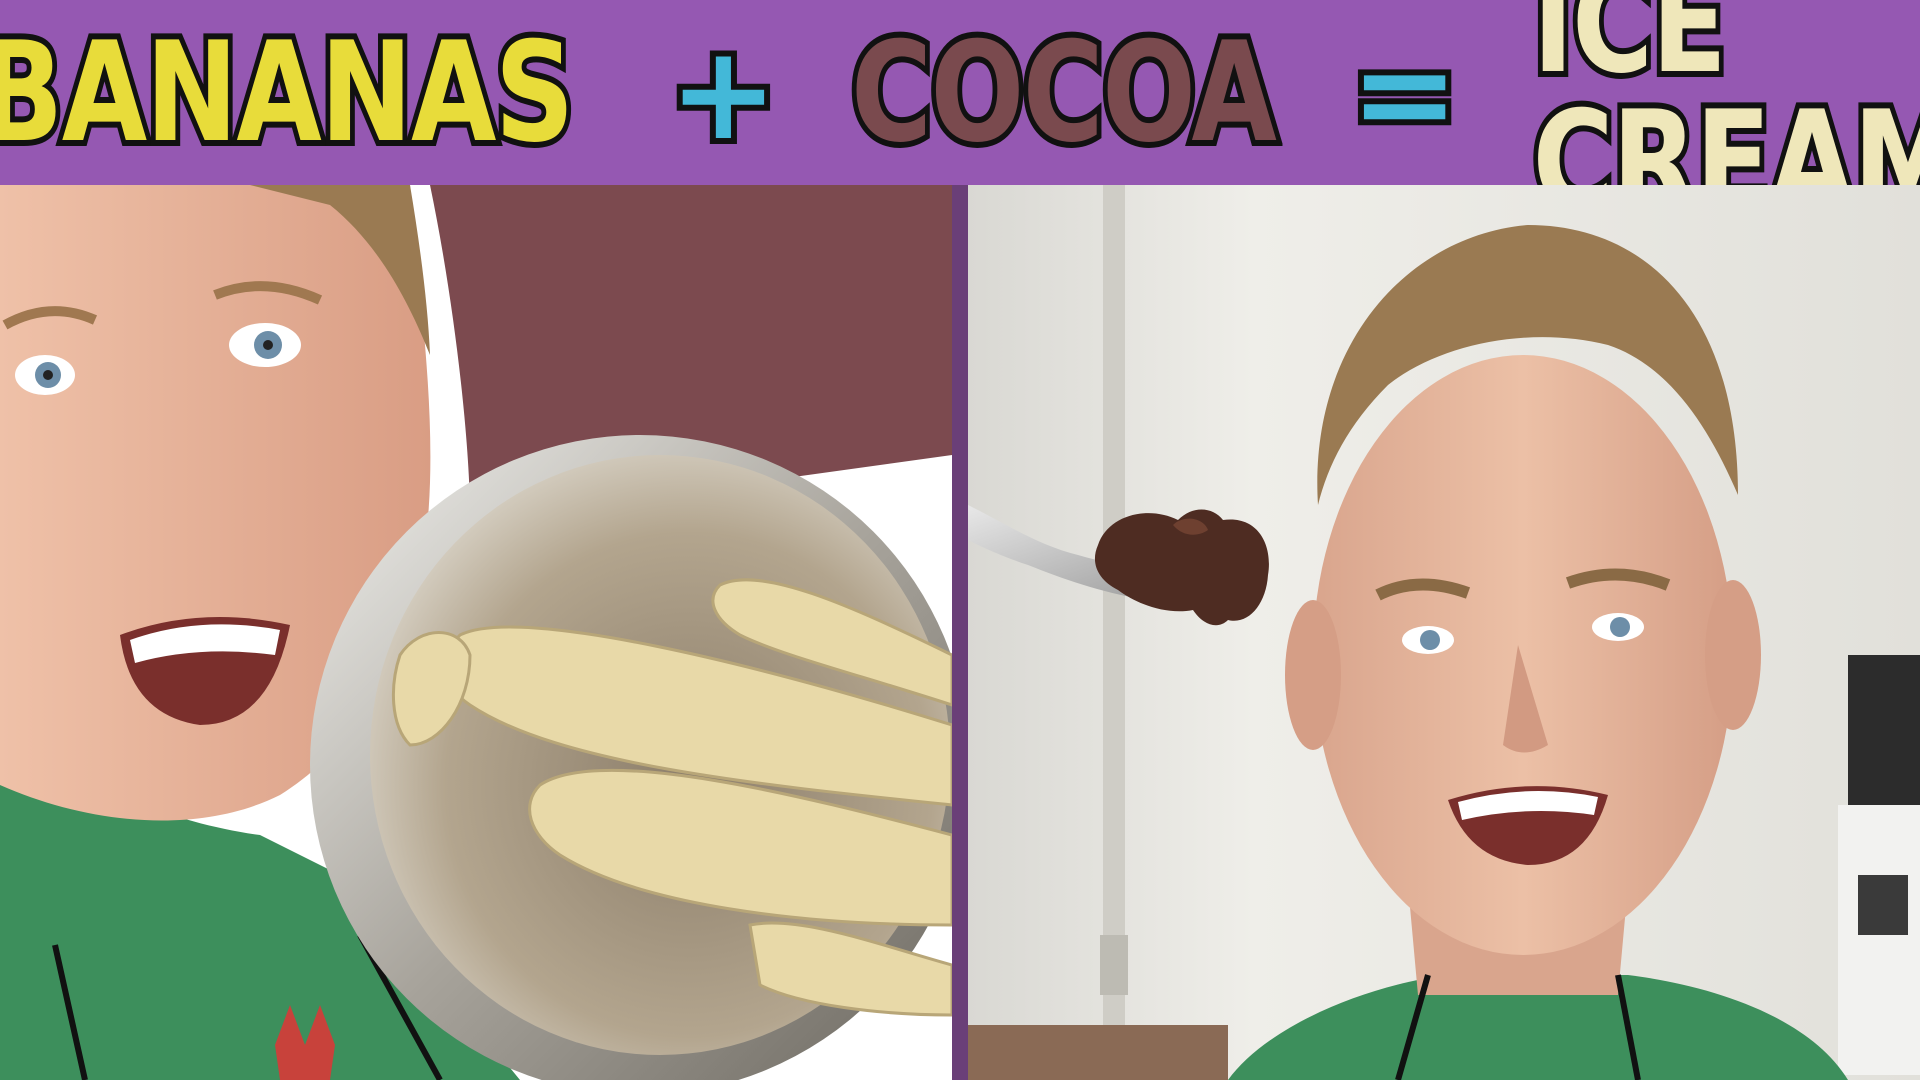 Image resolution: width=1920 pixels, height=1080 pixels. What do you see at coordinates (1404, 92) in the screenshot?
I see `title-equals-sign: =` at bounding box center [1404, 92].